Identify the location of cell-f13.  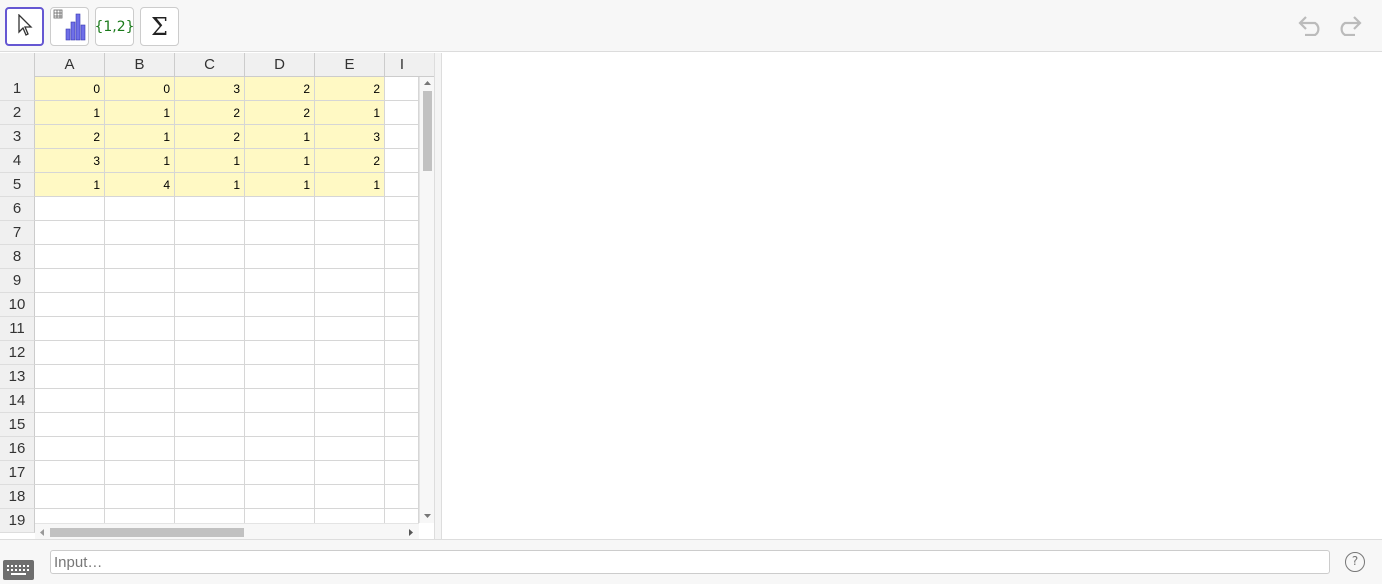
(402, 377).